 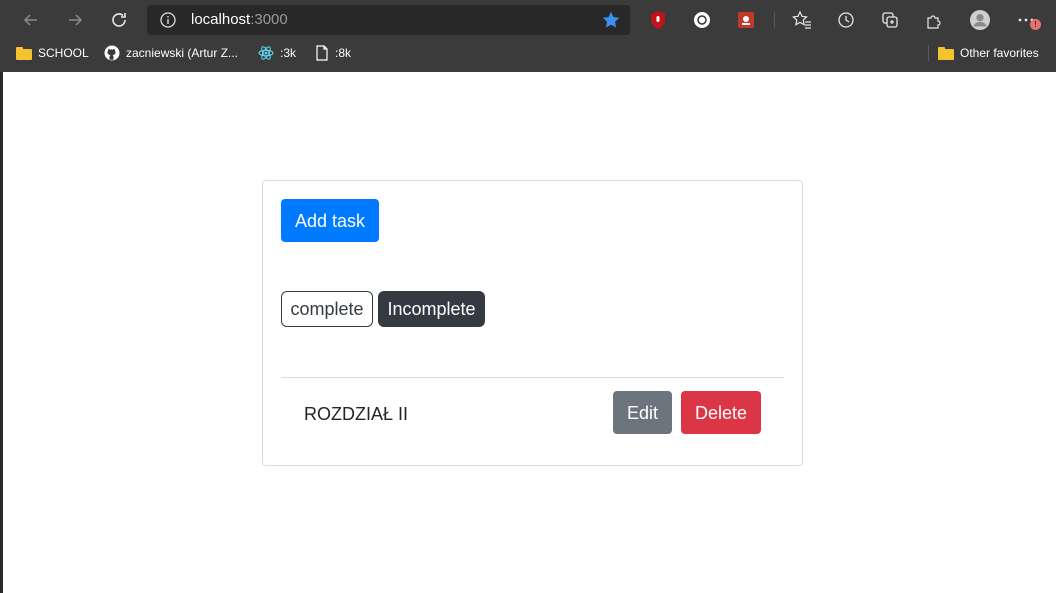 I want to click on add-task-button: Add task, so click(x=330, y=220).